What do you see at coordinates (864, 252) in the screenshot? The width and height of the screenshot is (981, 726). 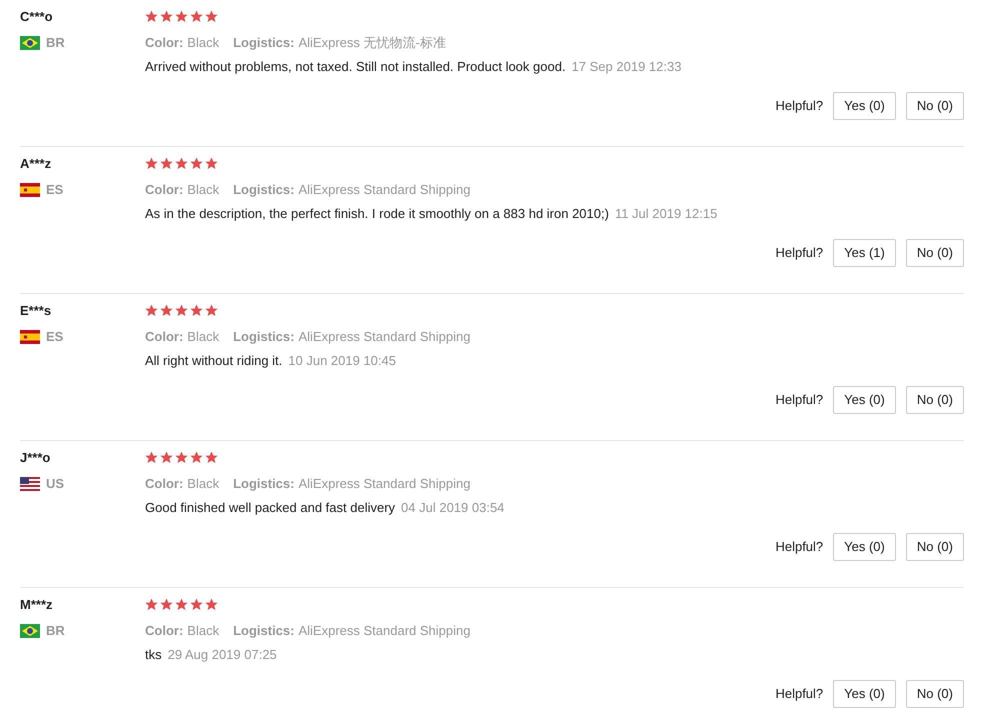 I see `yes-button: Yes (1)` at bounding box center [864, 252].